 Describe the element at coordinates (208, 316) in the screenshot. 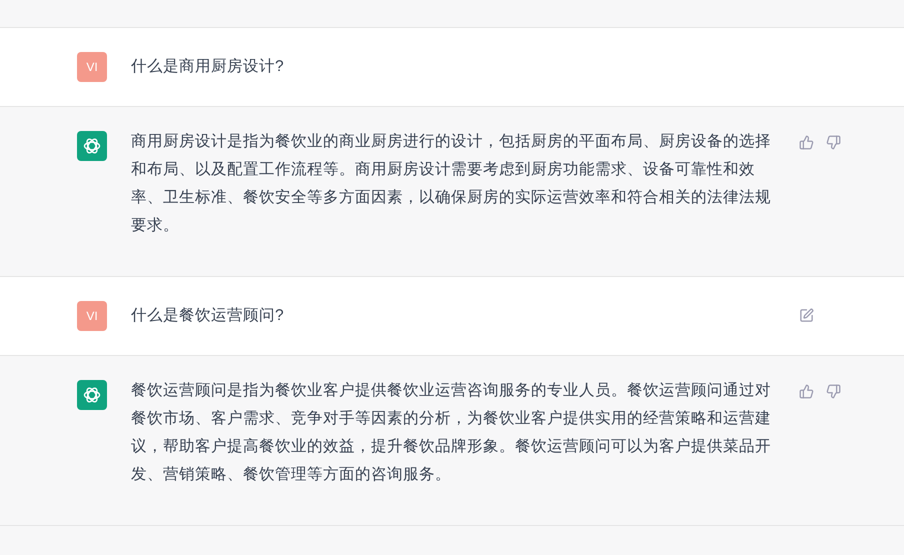

I see `user-message: 什么是餐饮运营顾问?` at that location.